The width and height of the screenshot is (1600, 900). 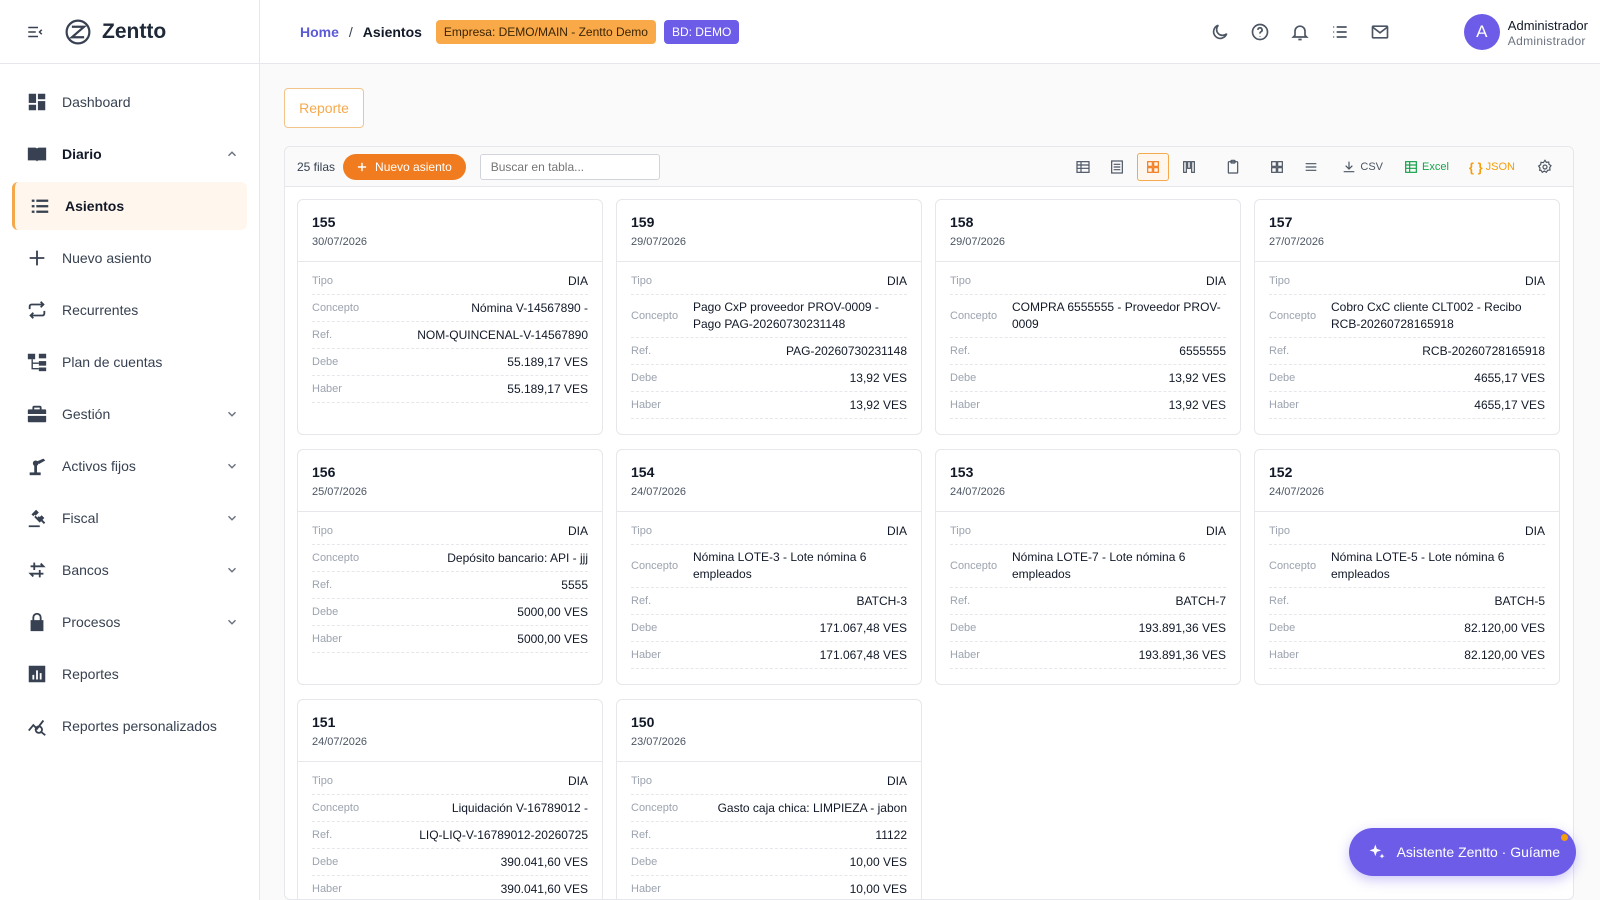 What do you see at coordinates (1311, 167) in the screenshot?
I see `density-rows-button` at bounding box center [1311, 167].